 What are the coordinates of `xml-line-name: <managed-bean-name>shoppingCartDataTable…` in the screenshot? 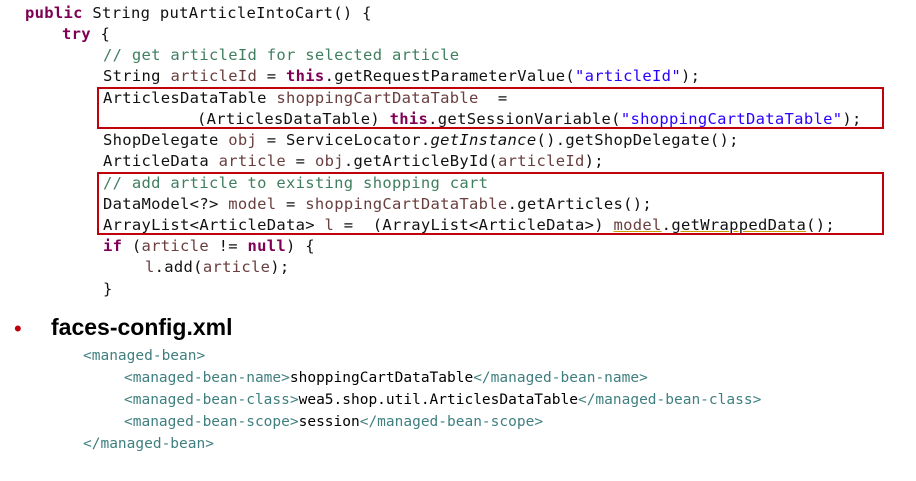 It's located at (386, 378).